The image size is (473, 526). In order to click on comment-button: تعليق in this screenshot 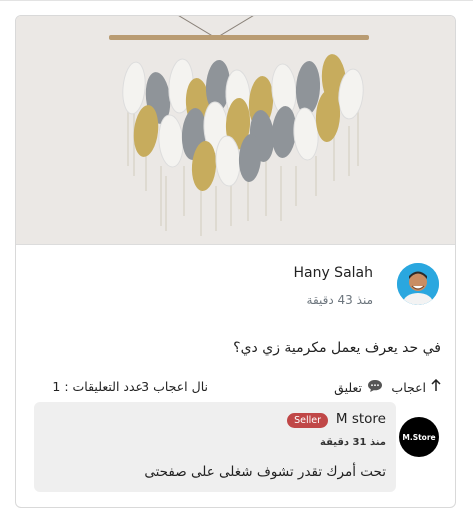, I will do `click(358, 387)`.